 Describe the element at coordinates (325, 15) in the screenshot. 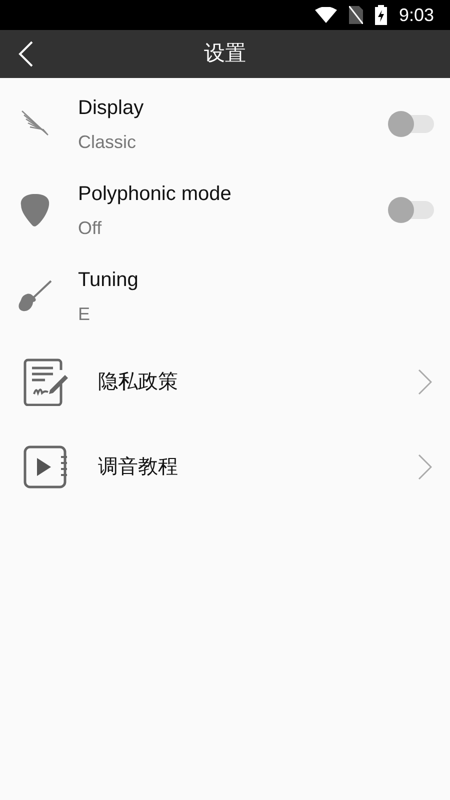

I see `wifi-icon` at that location.